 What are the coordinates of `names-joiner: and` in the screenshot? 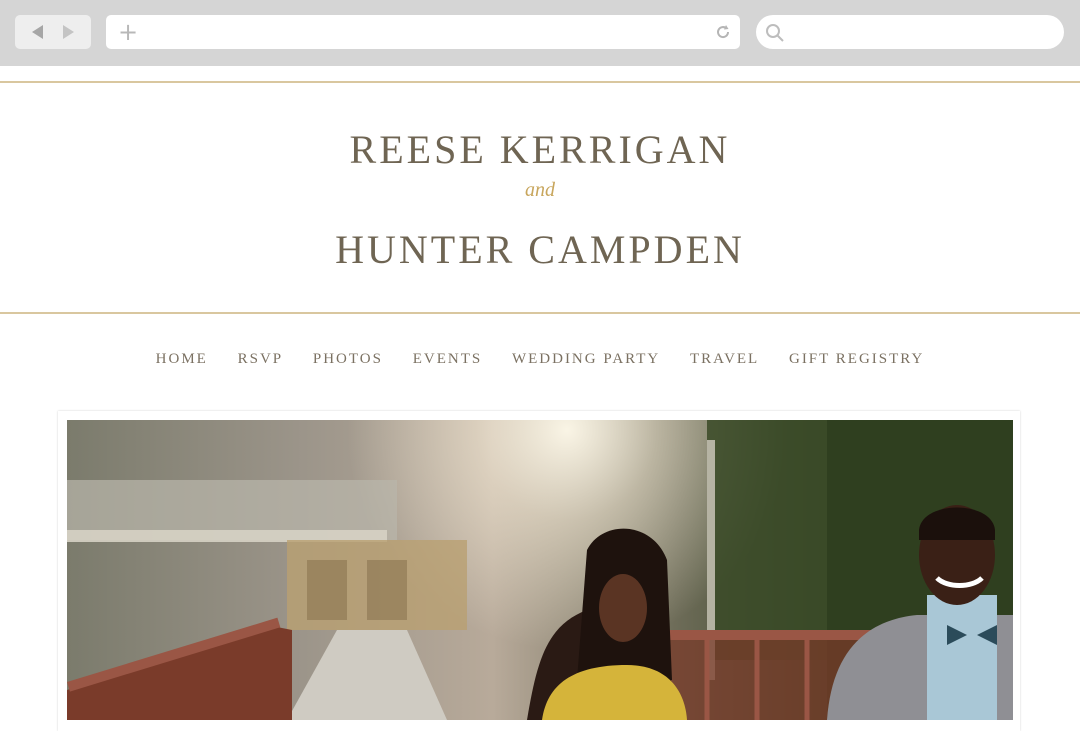 It's located at (540, 190).